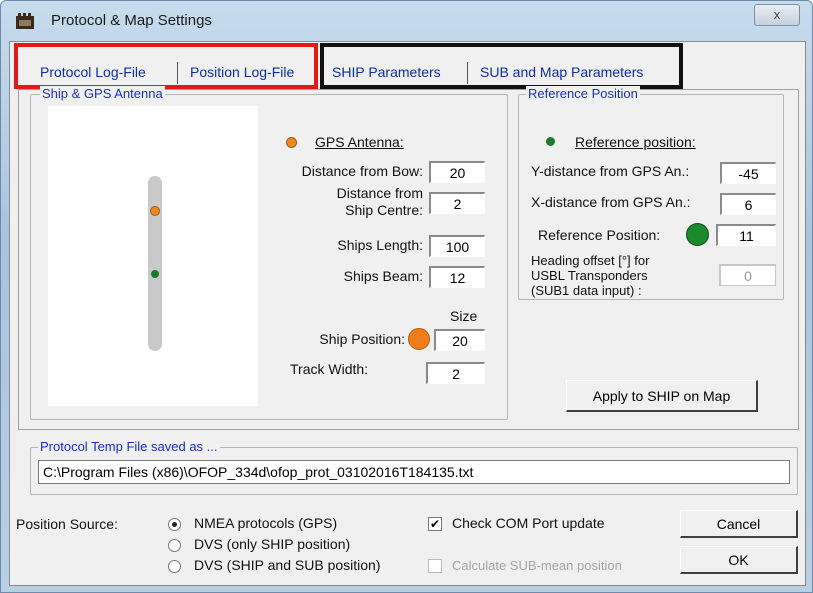 The width and height of the screenshot is (813, 593). I want to click on radio-dvs-ship, so click(174, 545).